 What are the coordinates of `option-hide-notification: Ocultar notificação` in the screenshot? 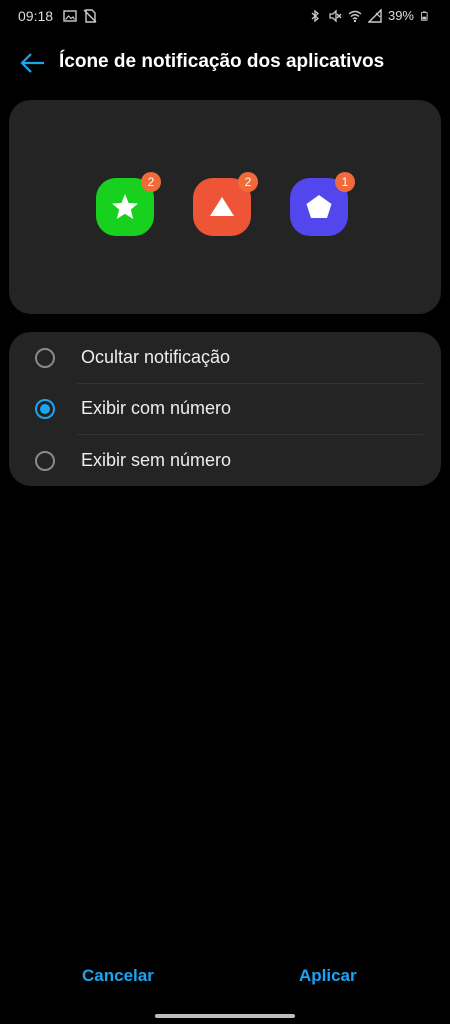 It's located at (225, 358).